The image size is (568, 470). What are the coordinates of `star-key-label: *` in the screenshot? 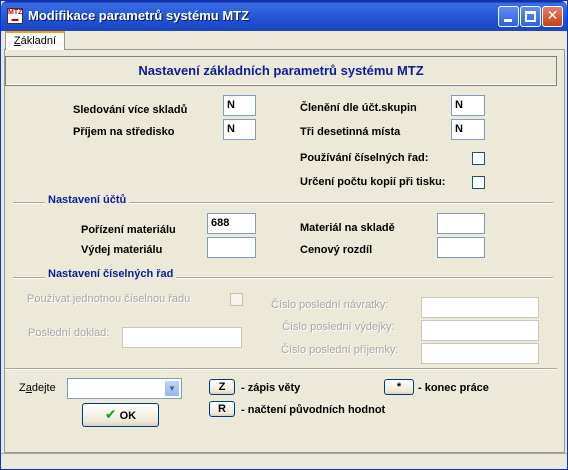 It's located at (399, 387).